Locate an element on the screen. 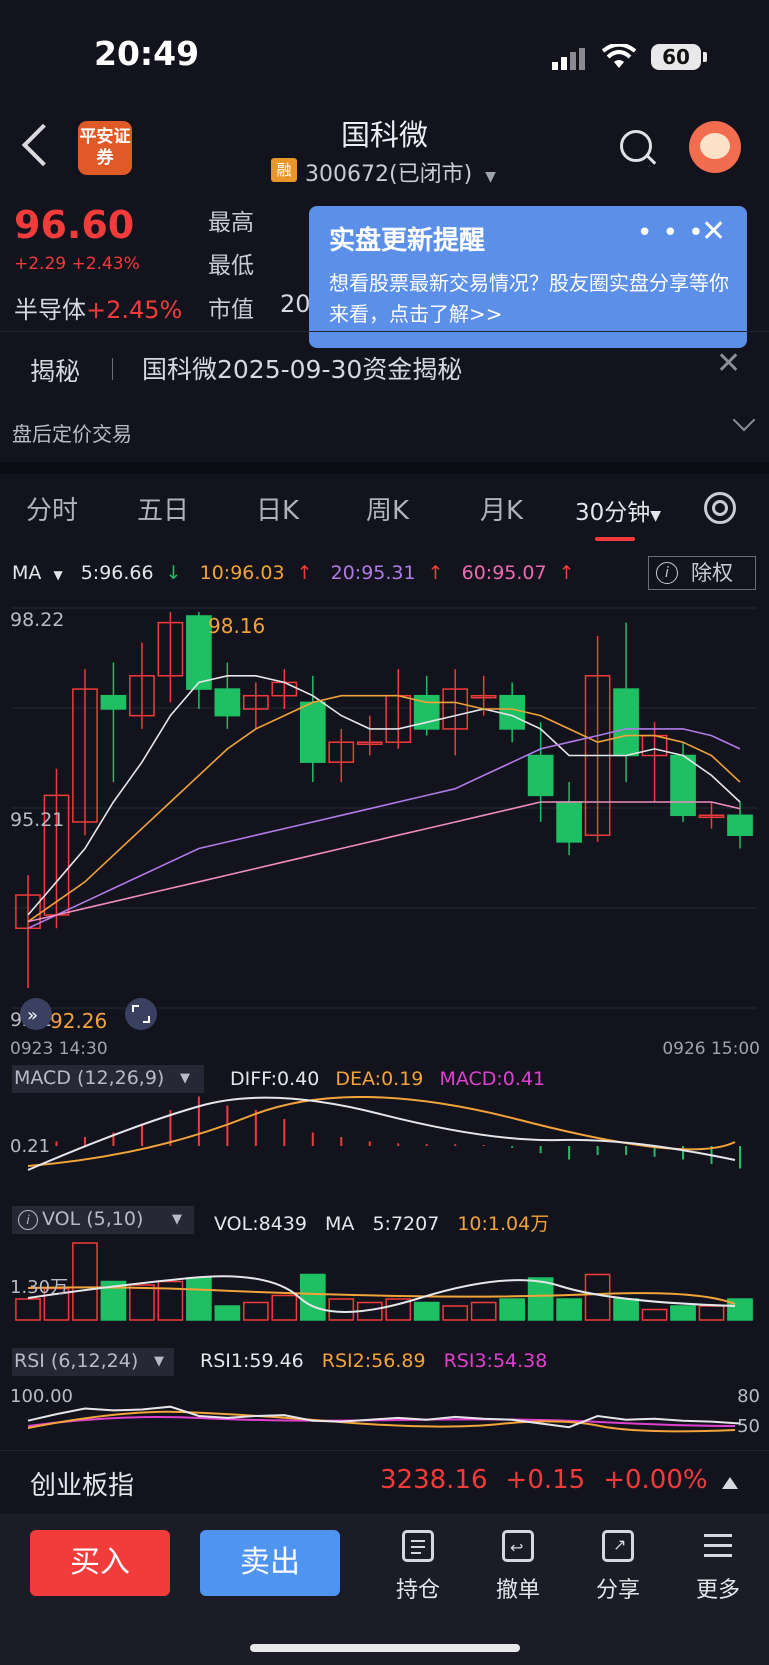  index-ticker-bar: 创业板指 3238.16 +0.15 +0.00% is located at coordinates (384, 1481).